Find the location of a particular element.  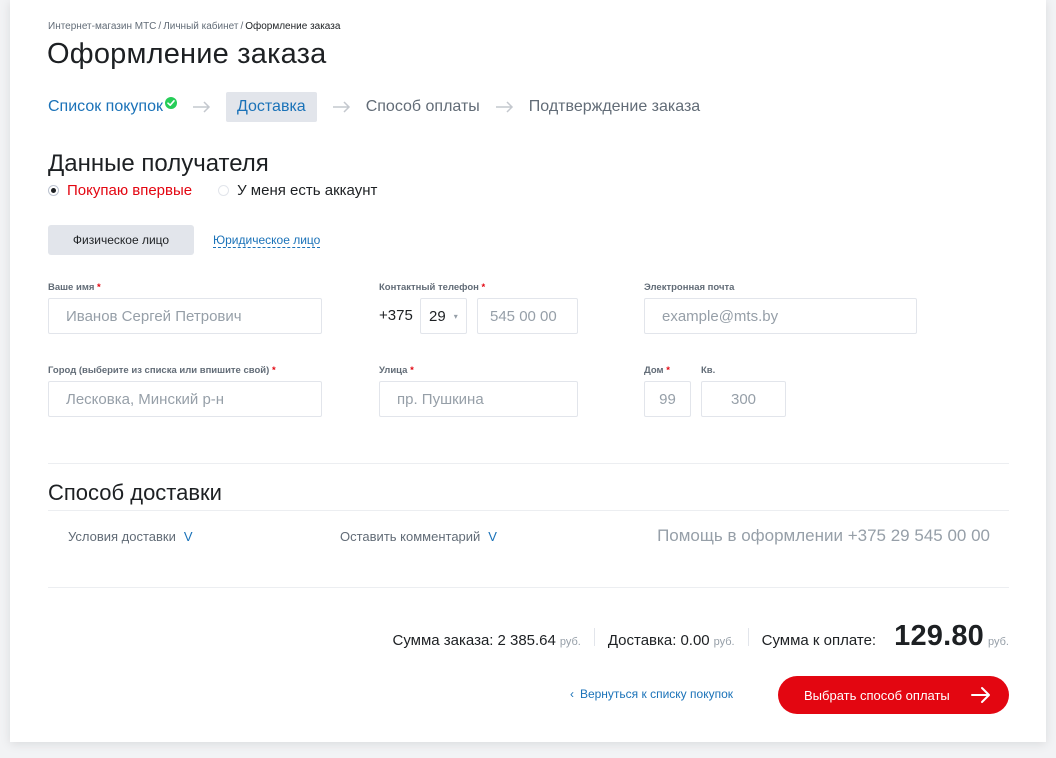

phone-number-input: 545 00 00 is located at coordinates (527, 316).